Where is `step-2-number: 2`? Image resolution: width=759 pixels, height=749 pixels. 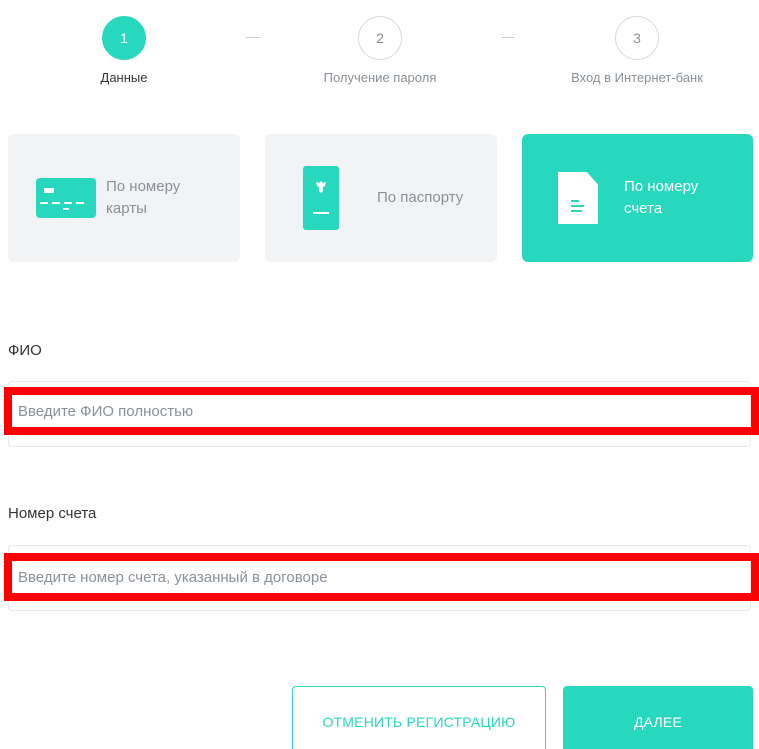
step-2-number: 2 is located at coordinates (380, 38).